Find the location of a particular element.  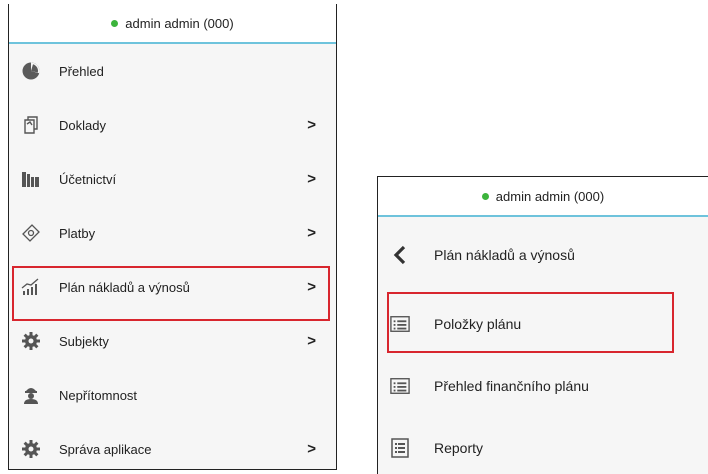

submenu-title: Plán nákladů a výnosů is located at coordinates (504, 255).